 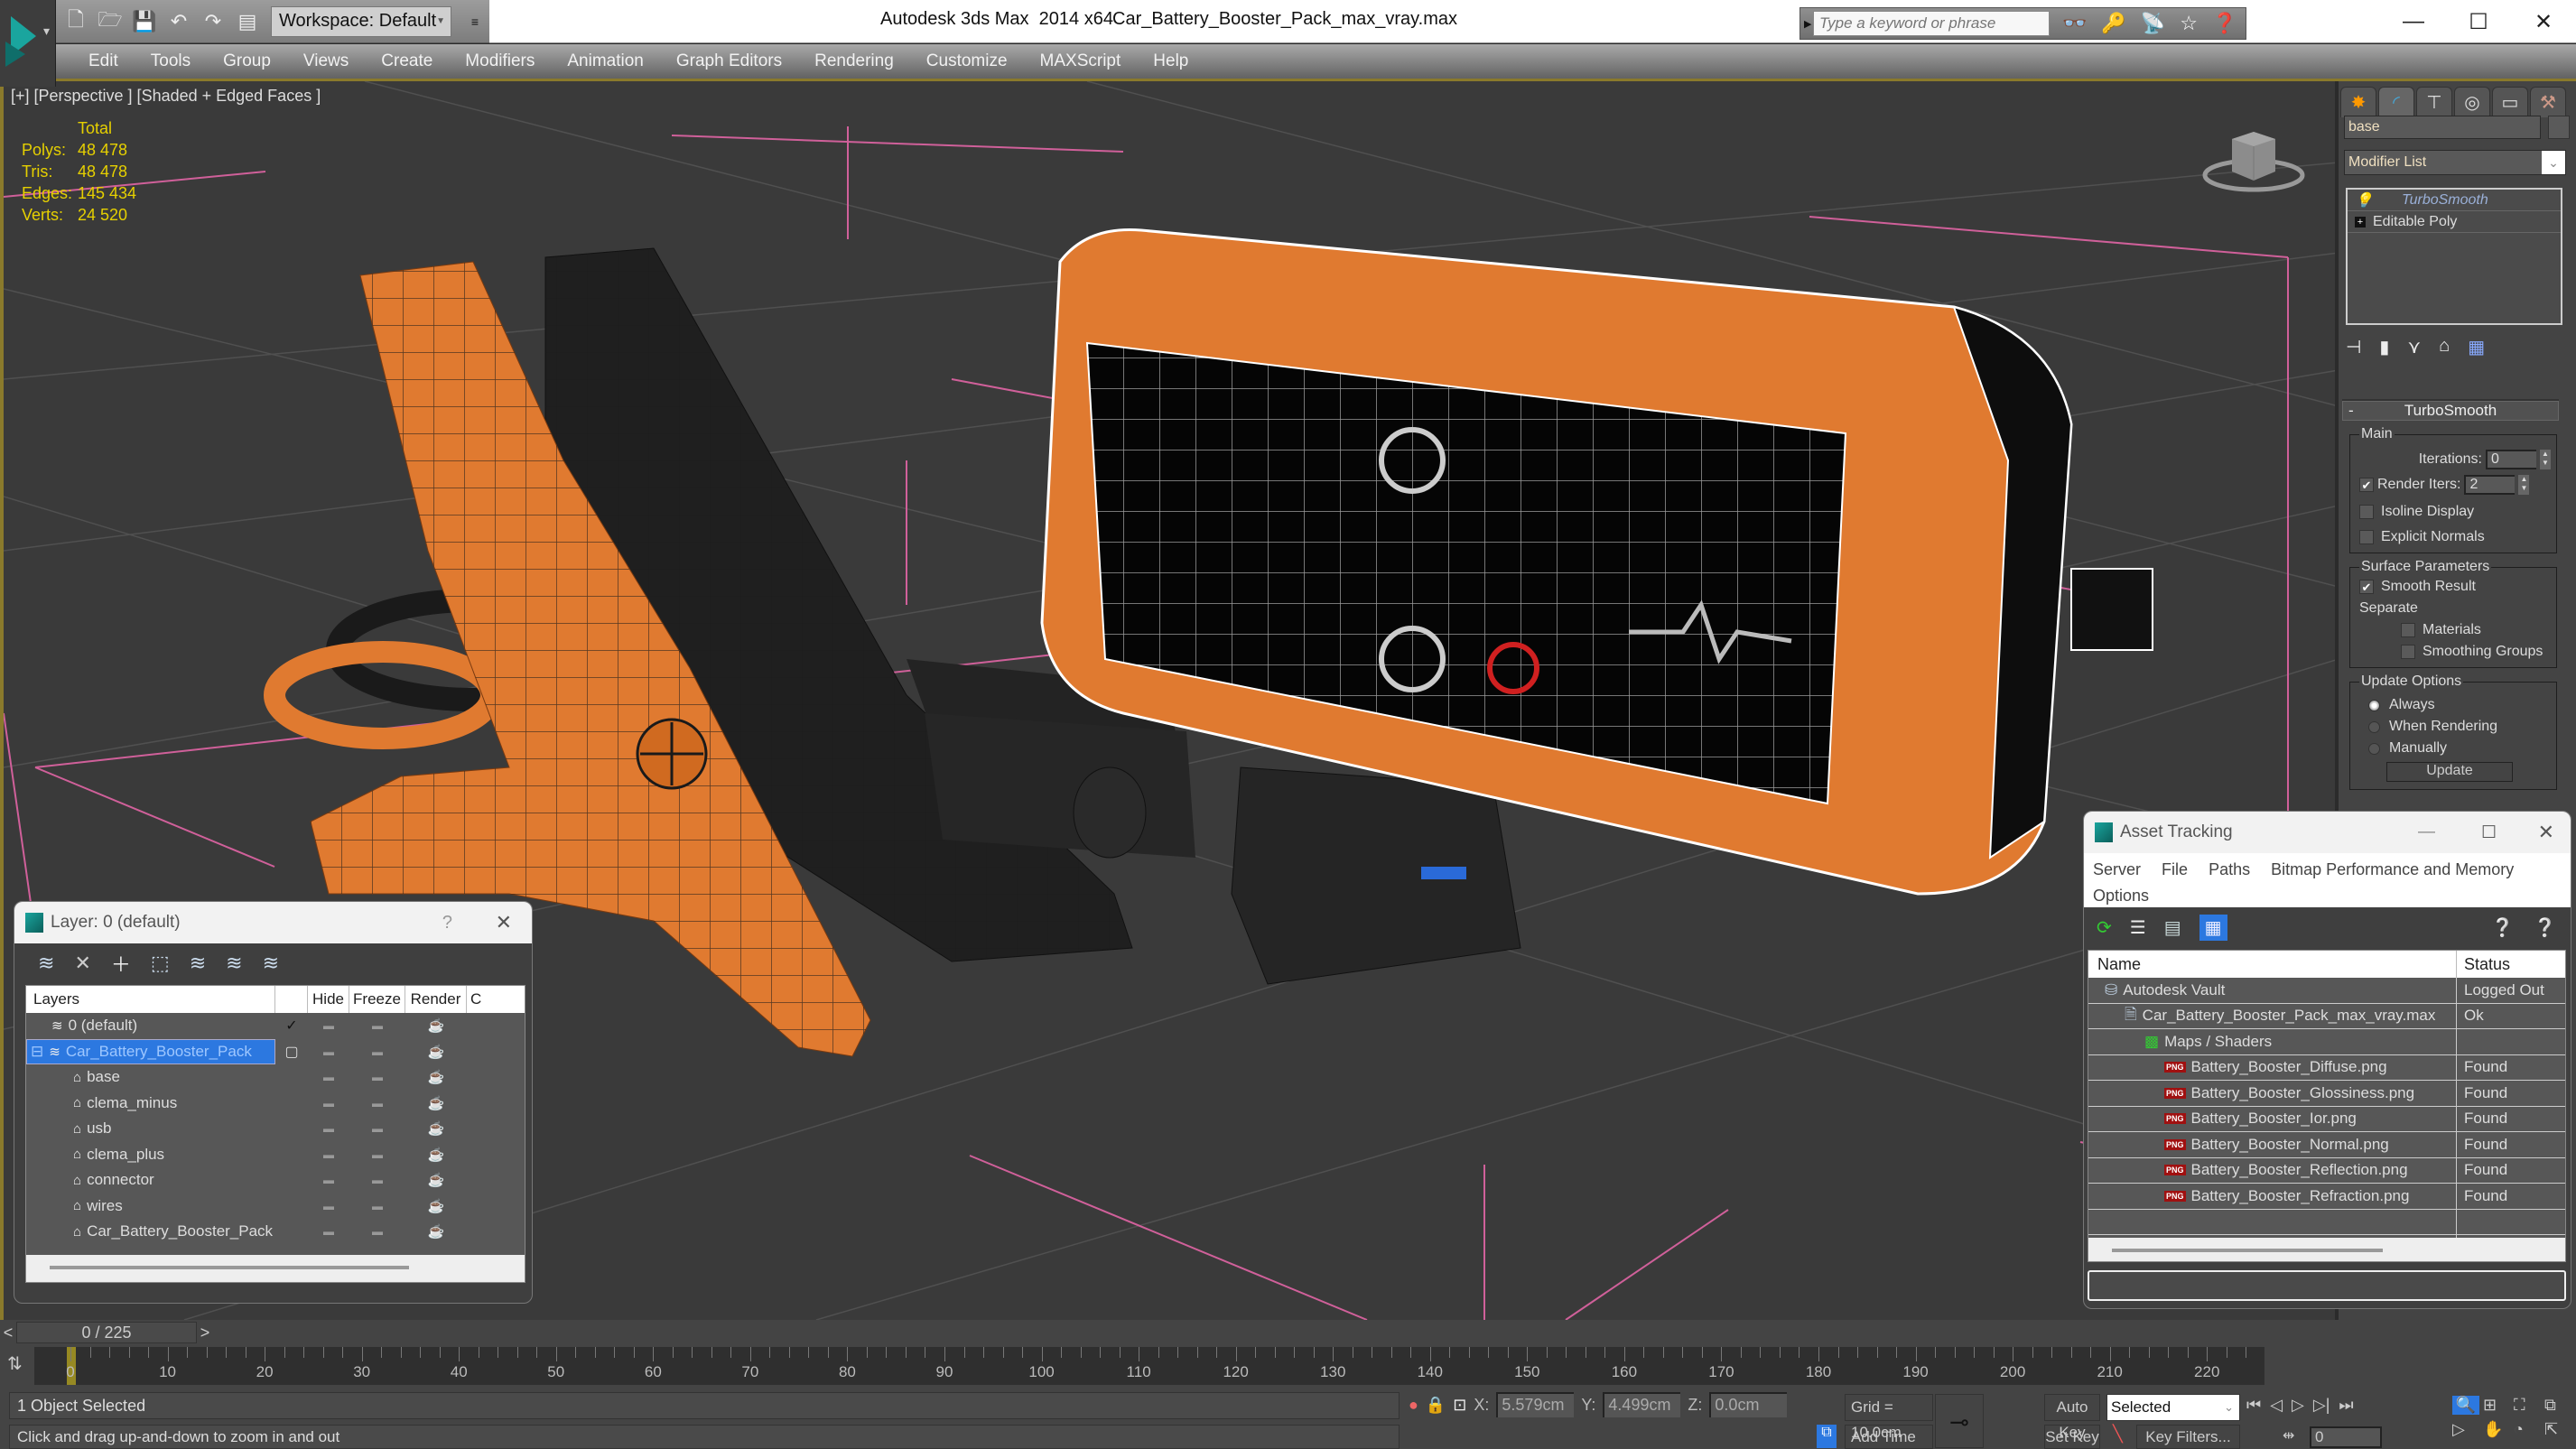 I want to click on prev-frame-icon: <, so click(x=8, y=1333).